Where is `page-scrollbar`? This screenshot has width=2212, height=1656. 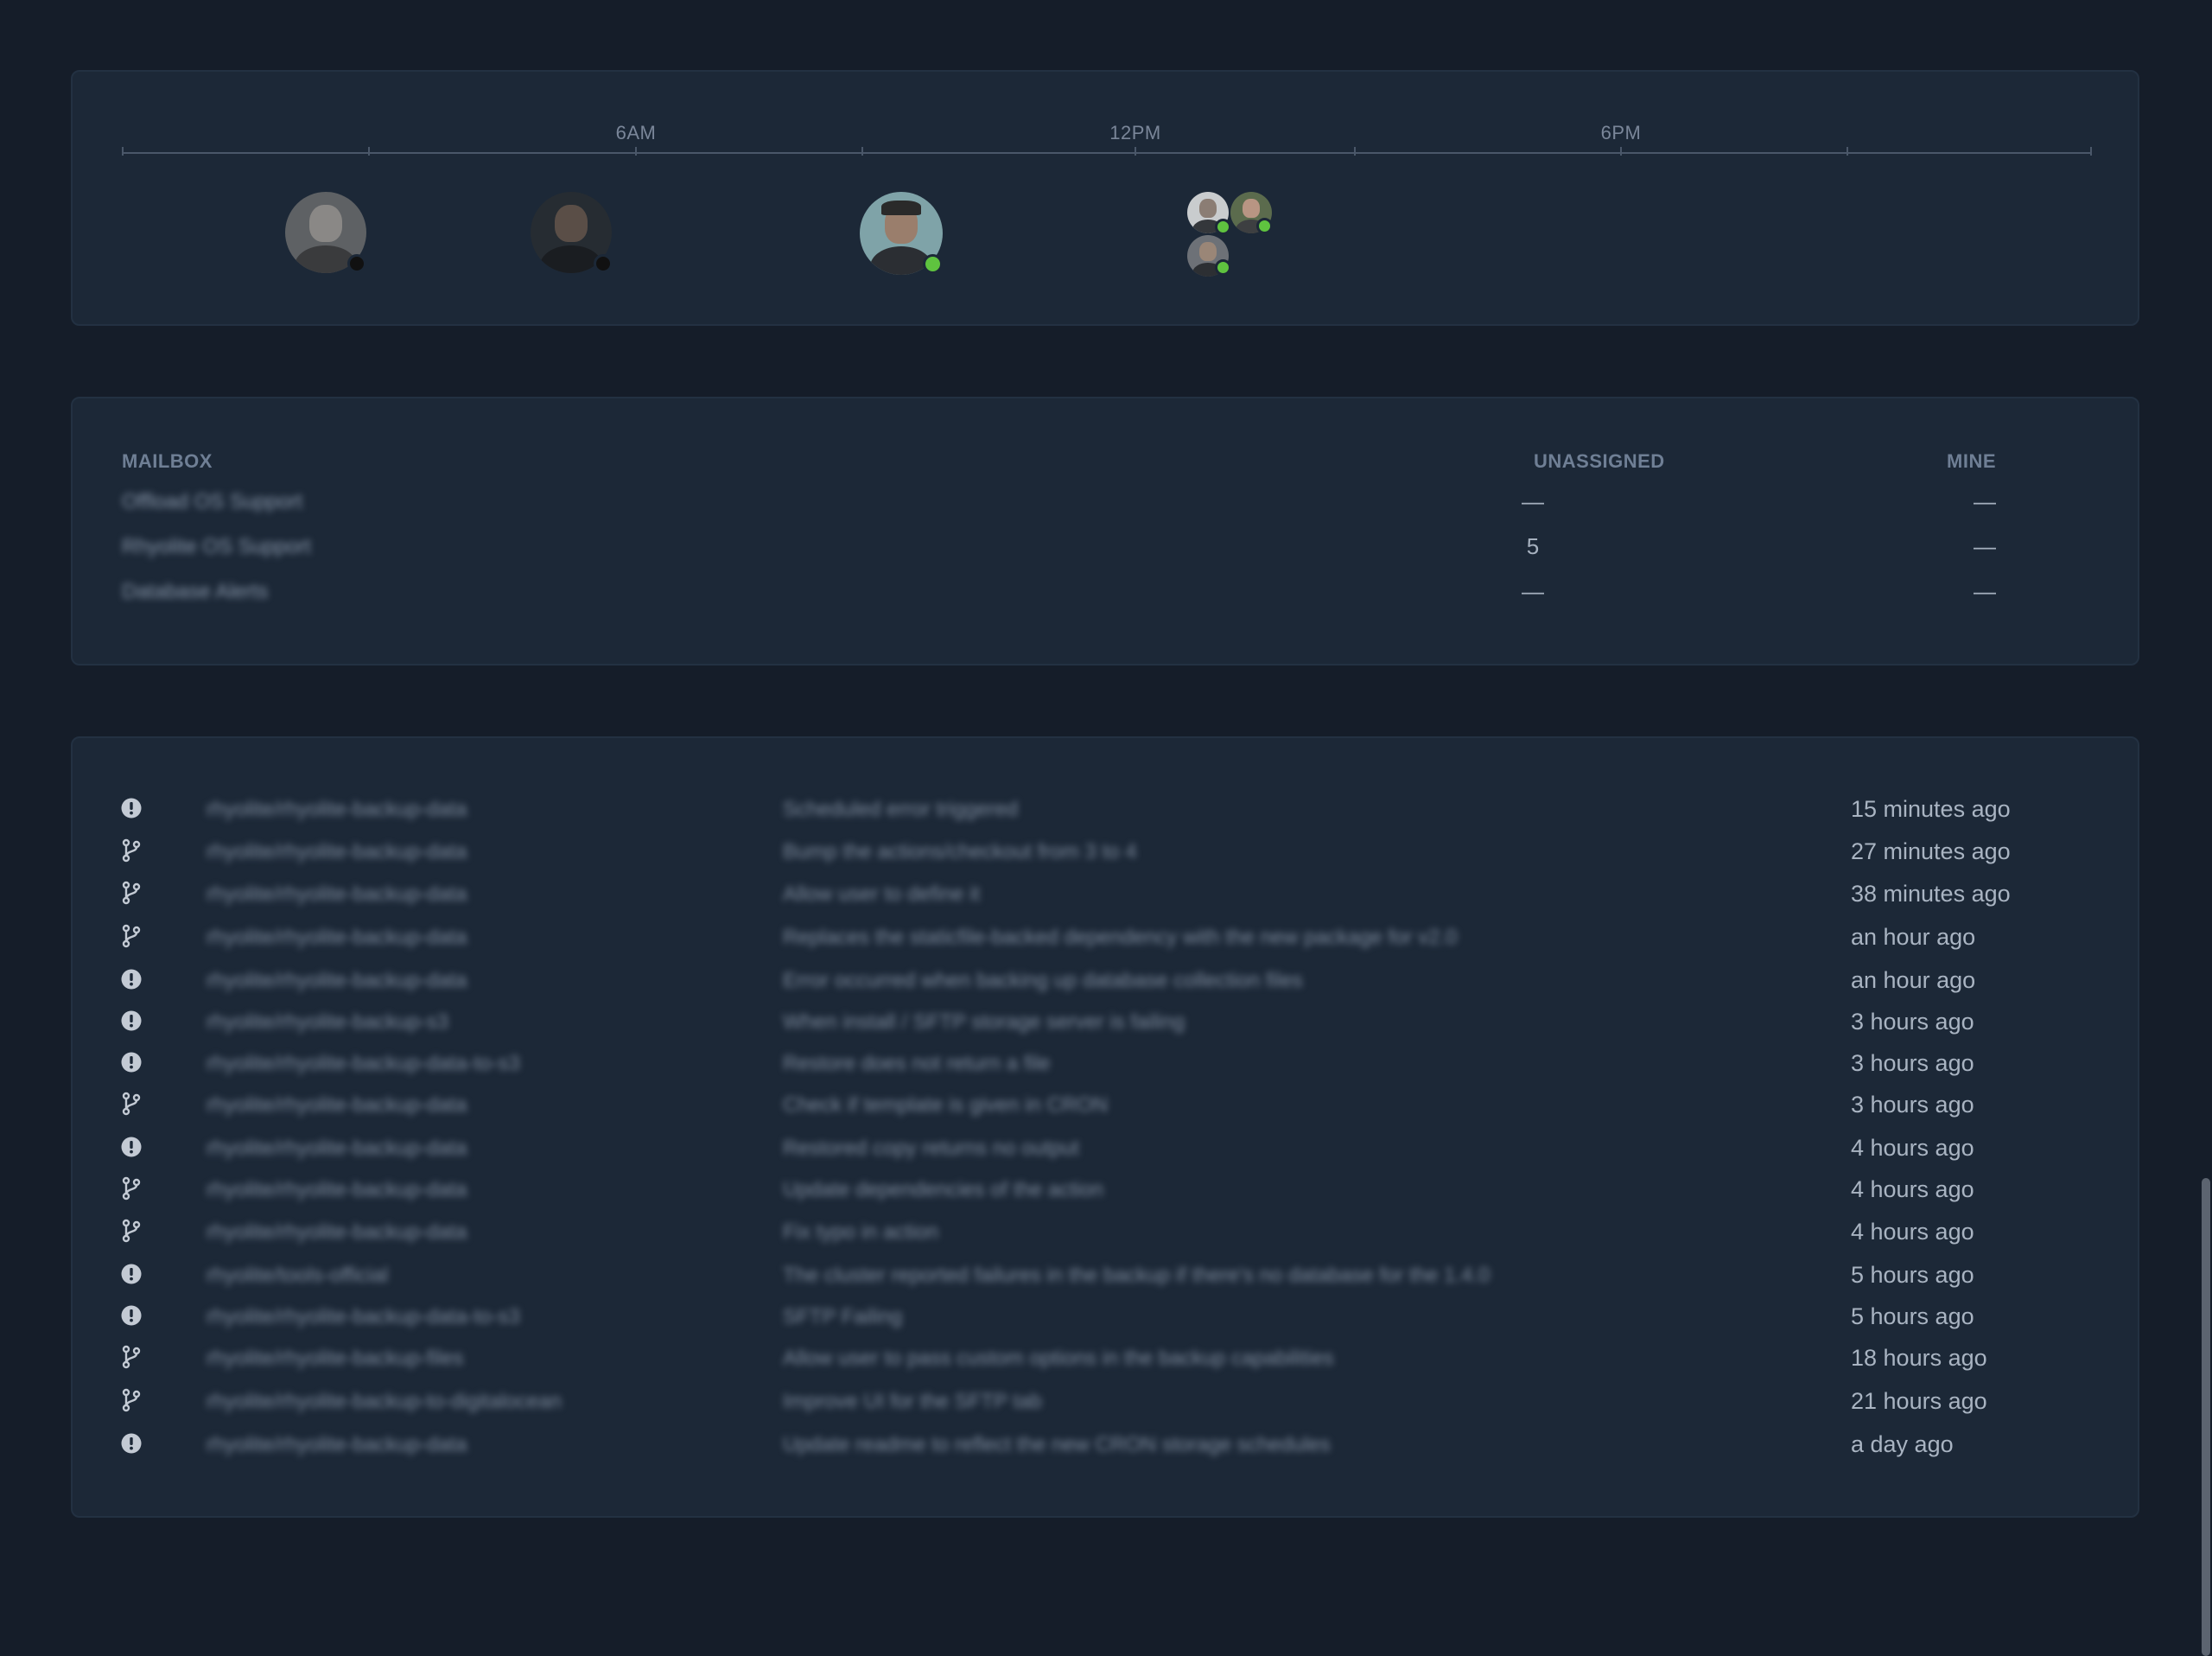
page-scrollbar is located at coordinates (2206, 828).